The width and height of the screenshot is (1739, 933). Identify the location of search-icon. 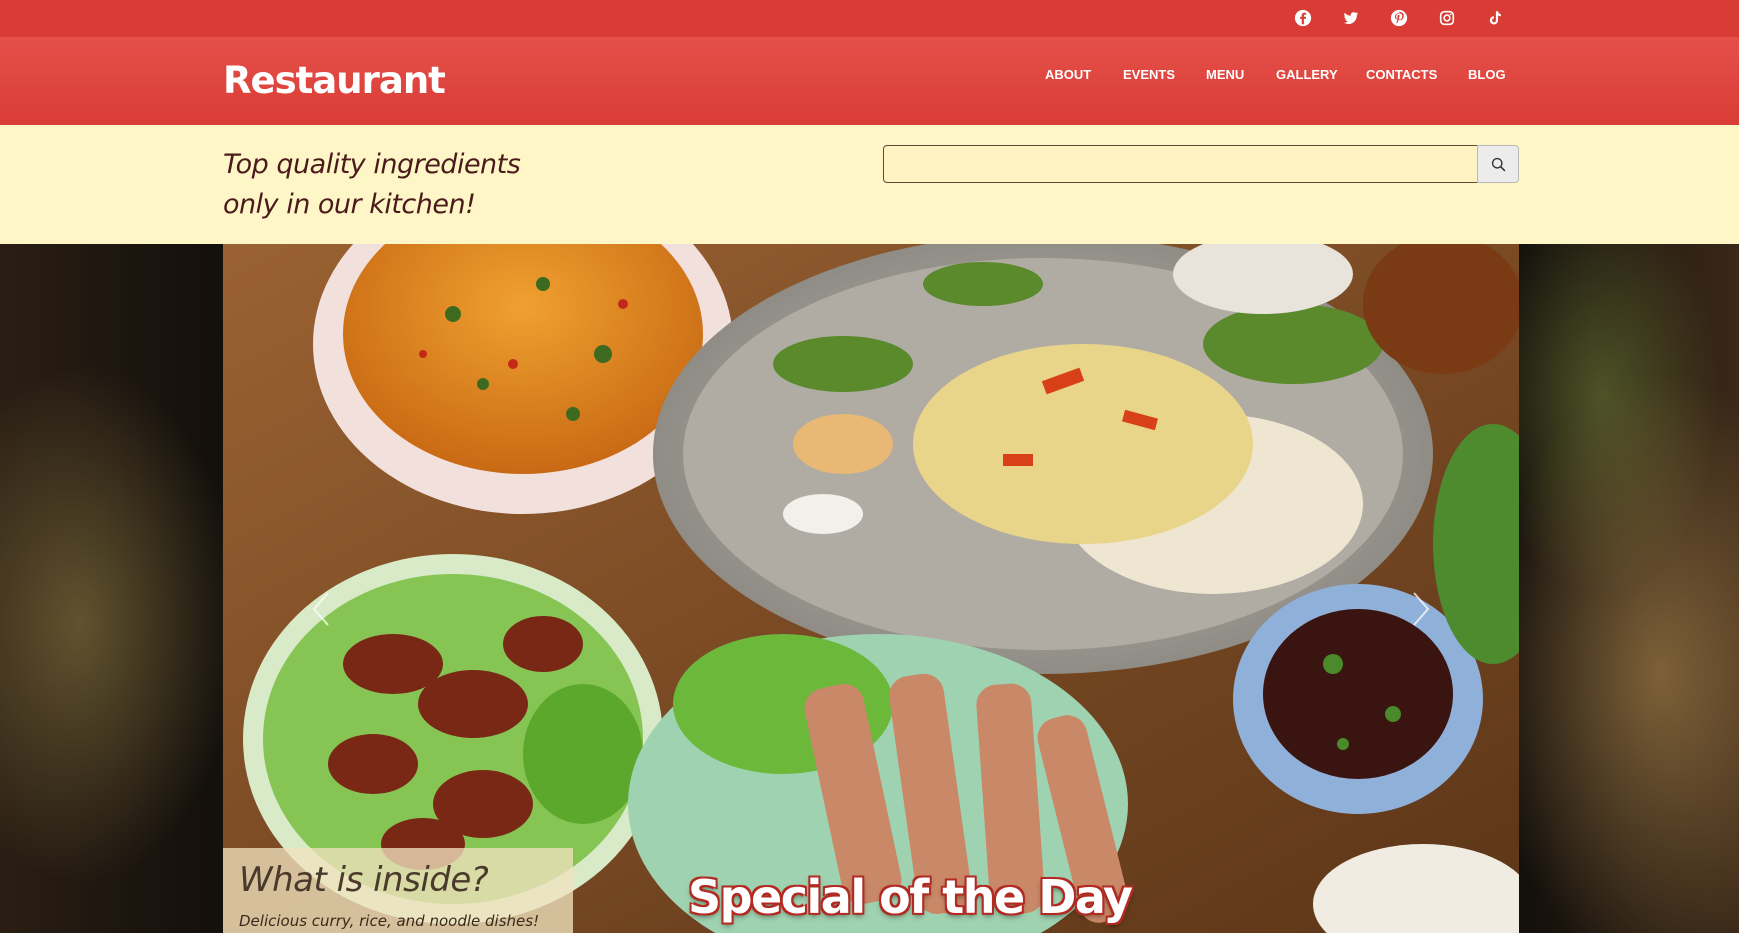
(1498, 164).